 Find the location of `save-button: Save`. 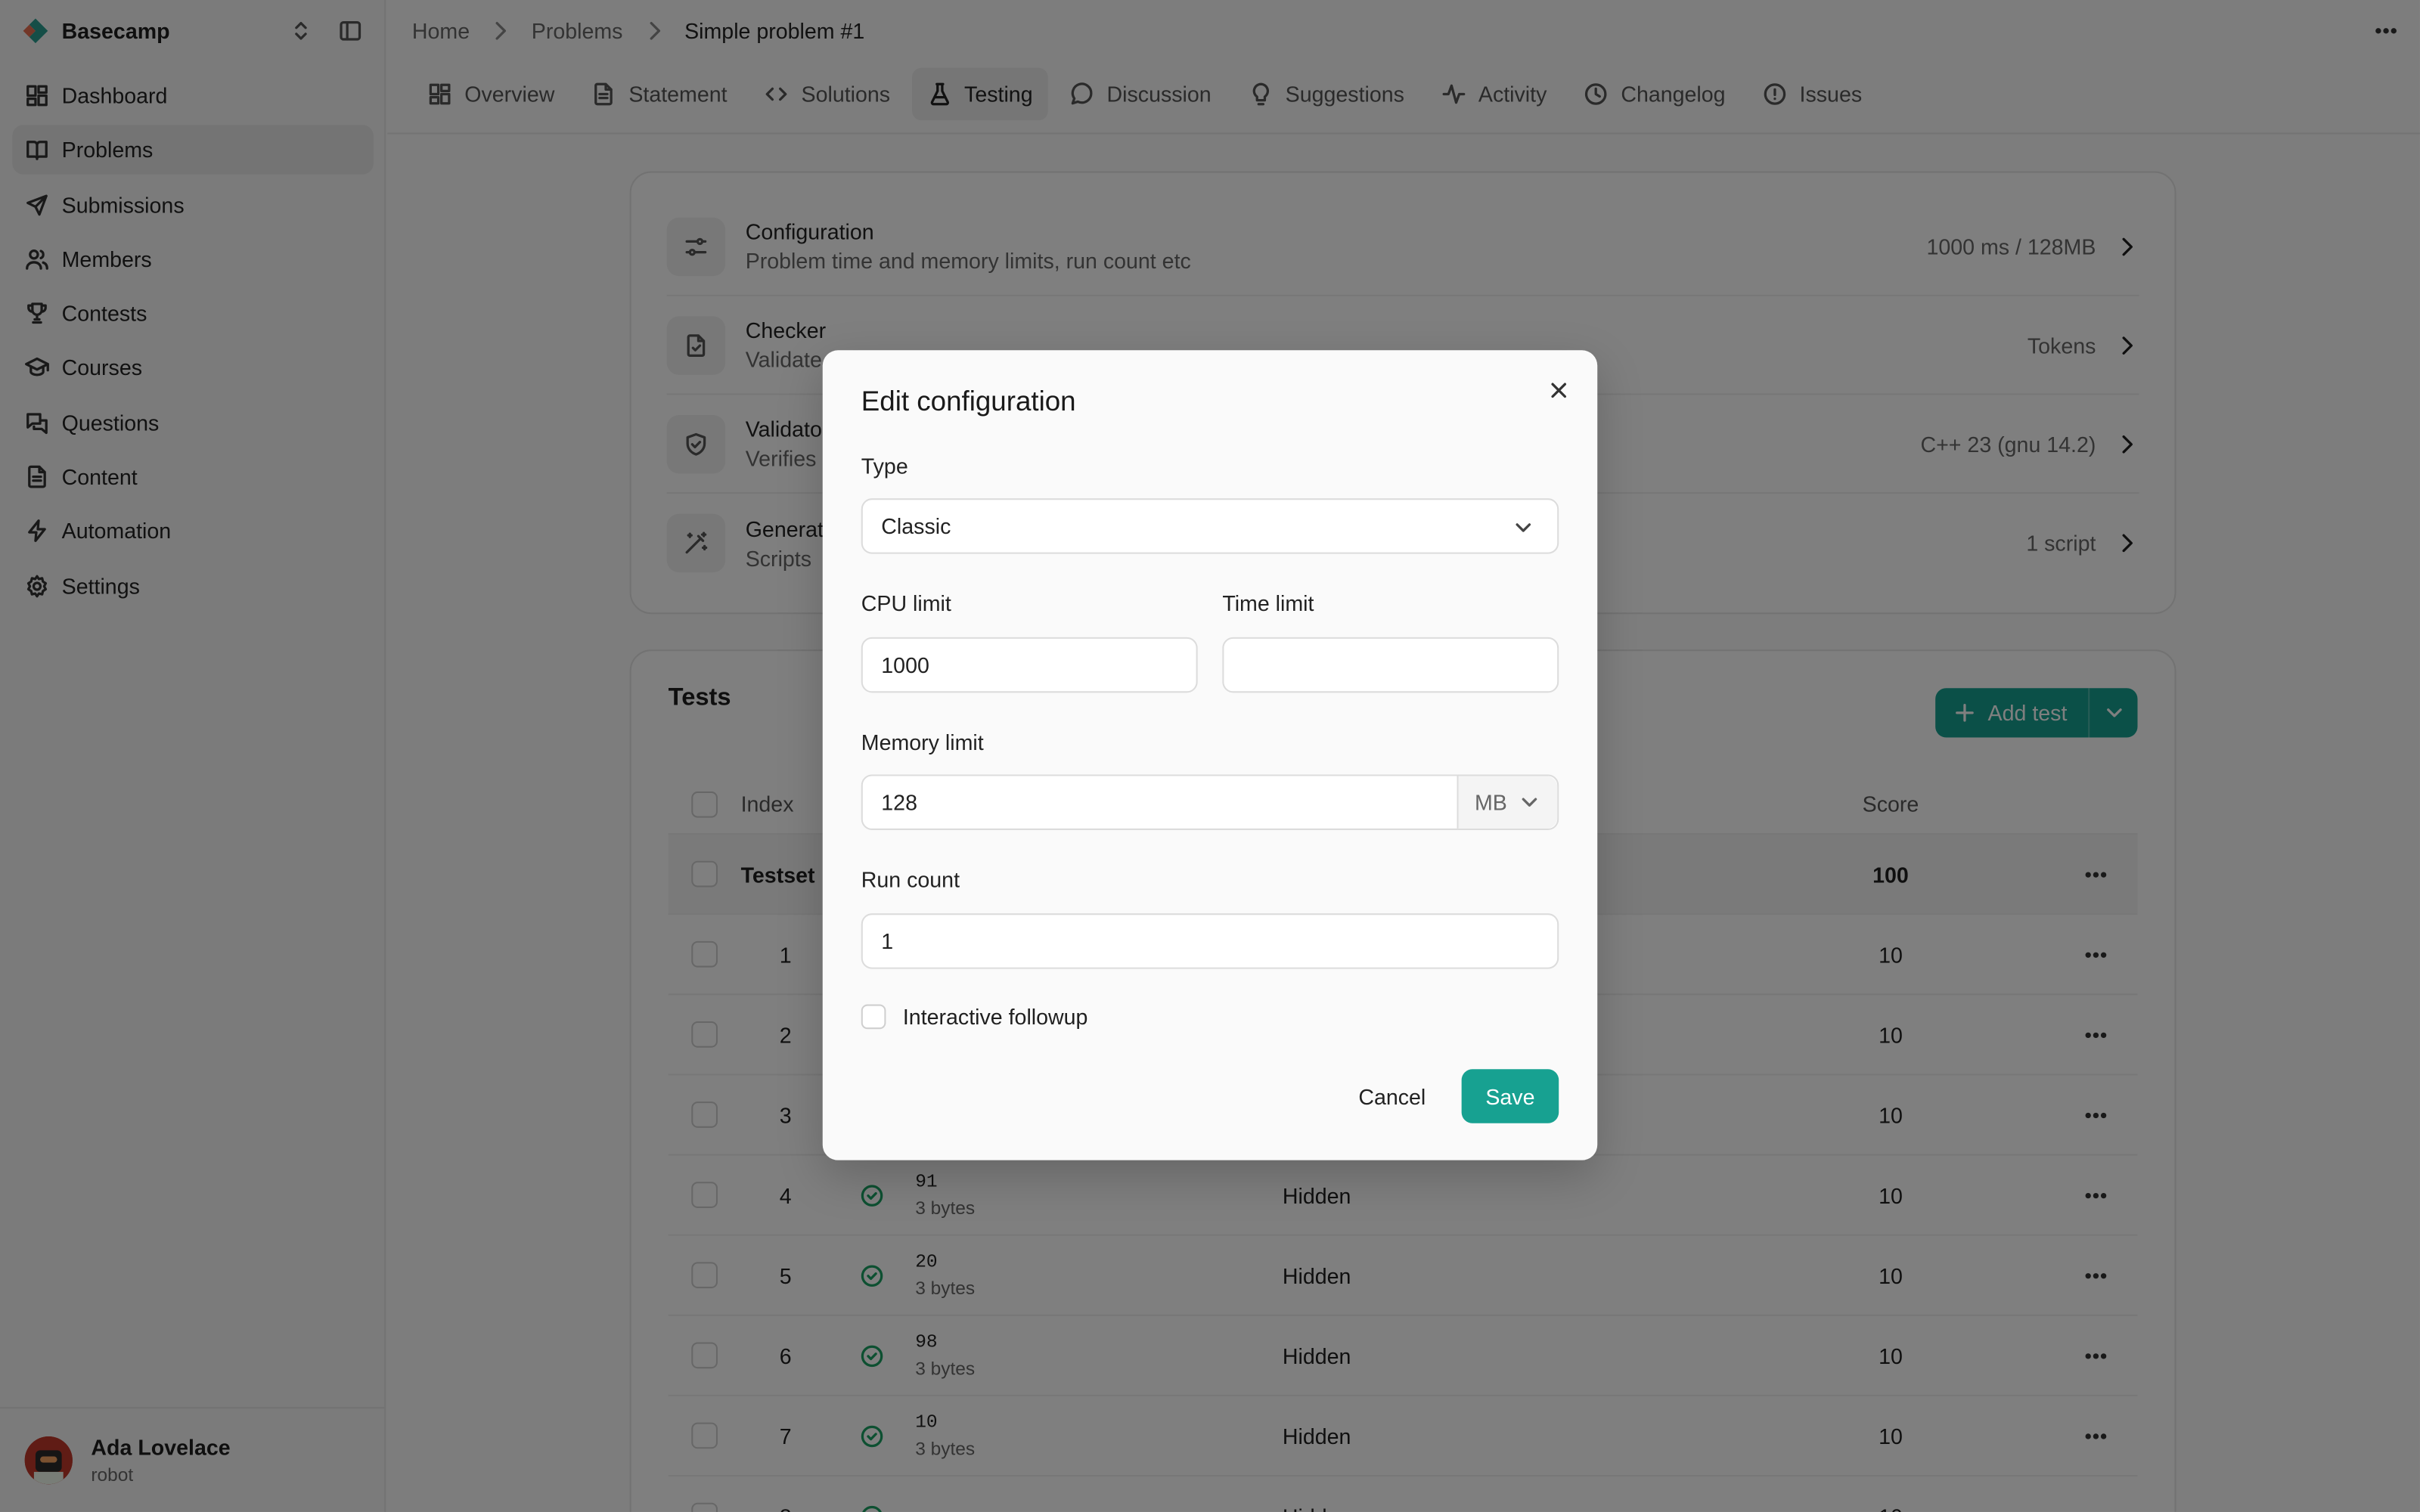

save-button: Save is located at coordinates (1510, 1096).